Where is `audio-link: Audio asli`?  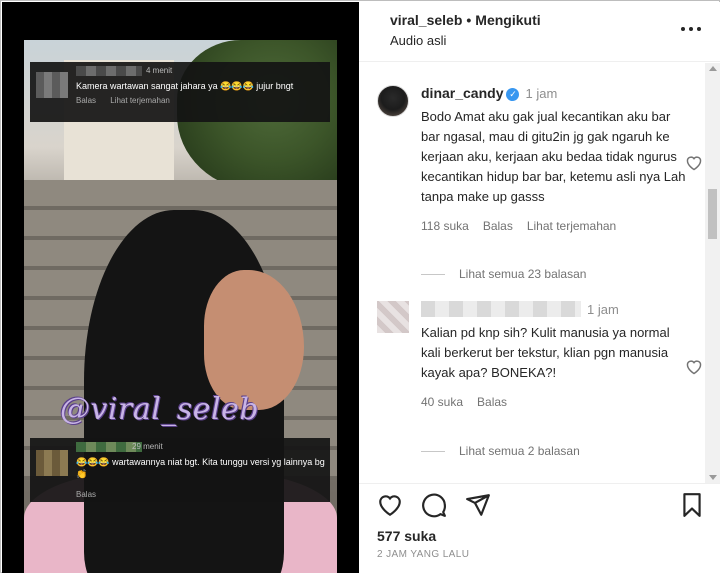 audio-link: Audio asli is located at coordinates (418, 40).